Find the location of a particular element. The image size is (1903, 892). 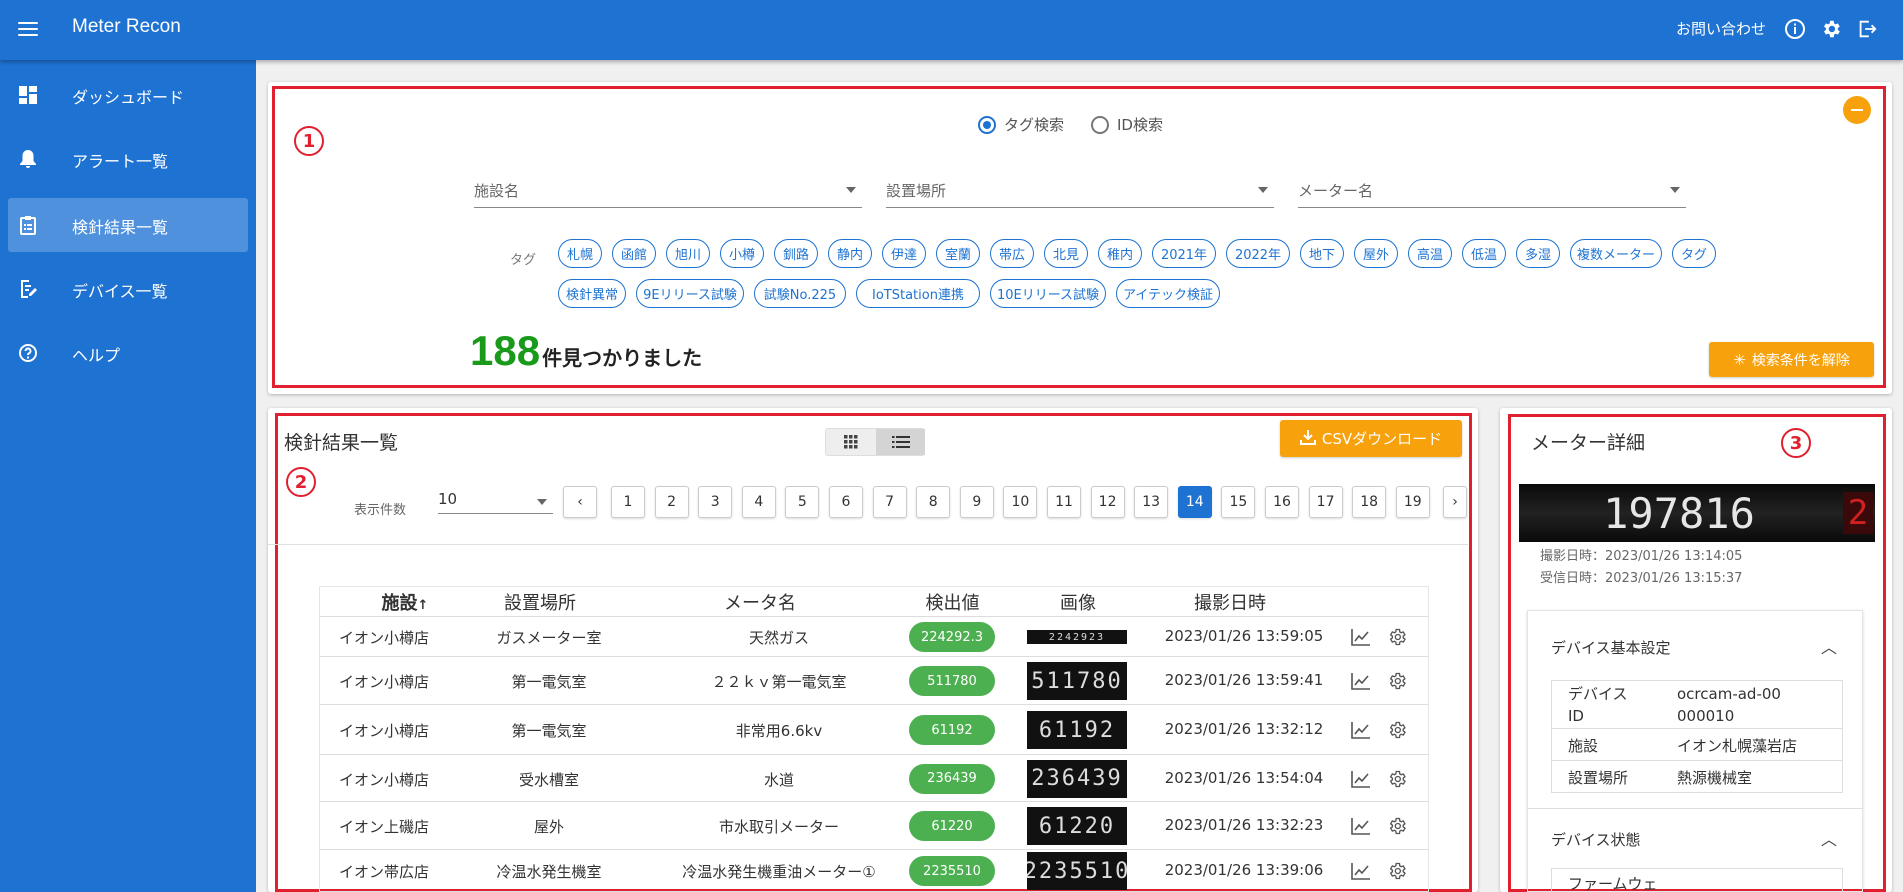

page-button: 7 is located at coordinates (889, 502).